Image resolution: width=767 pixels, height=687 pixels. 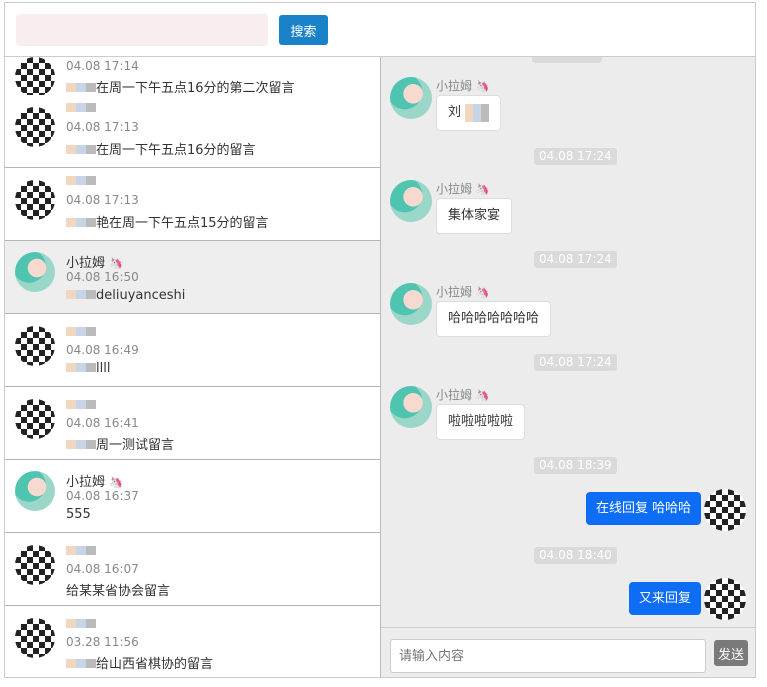 I want to click on conversation-time: 04.08 16:41, so click(x=102, y=423).